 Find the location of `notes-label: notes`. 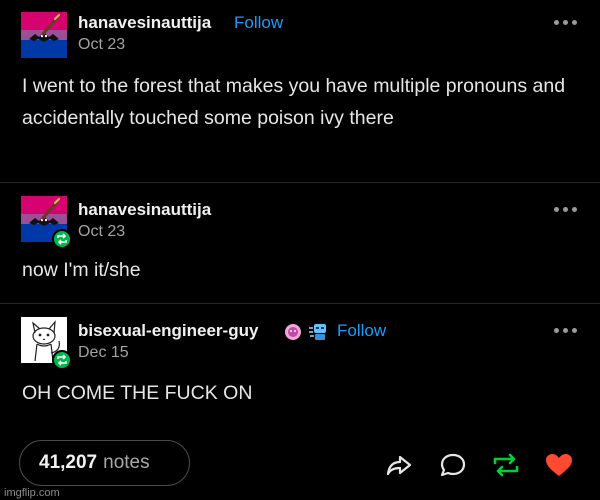

notes-label: notes is located at coordinates (126, 462).